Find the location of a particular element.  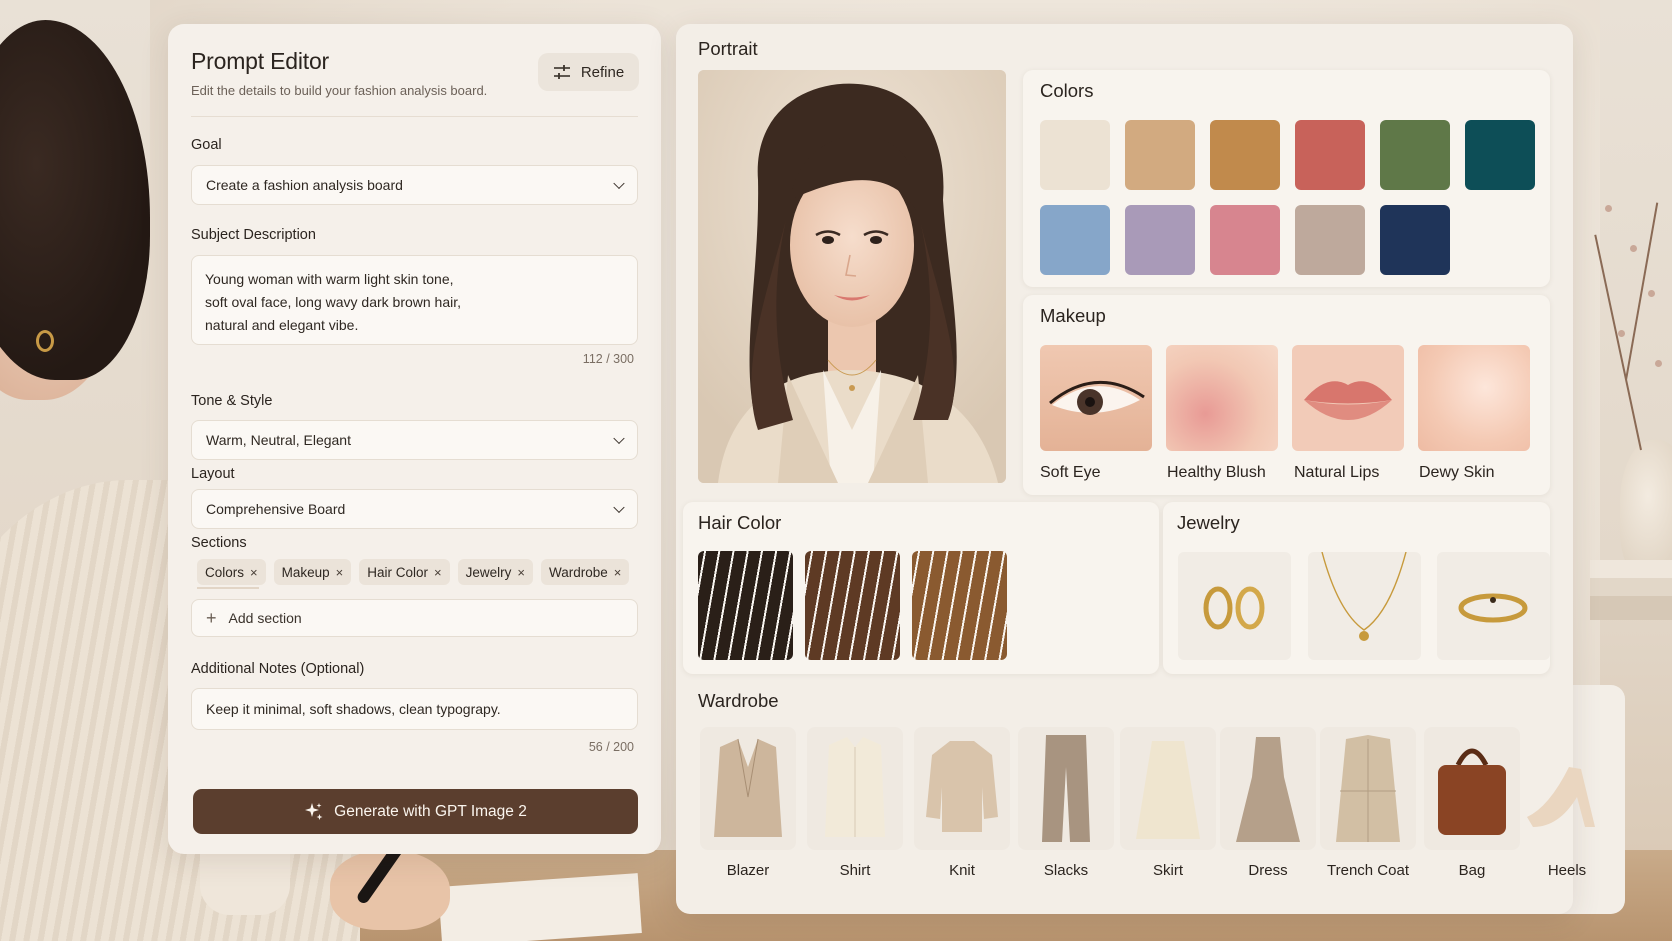

makeup-blush-image is located at coordinates (1222, 398).